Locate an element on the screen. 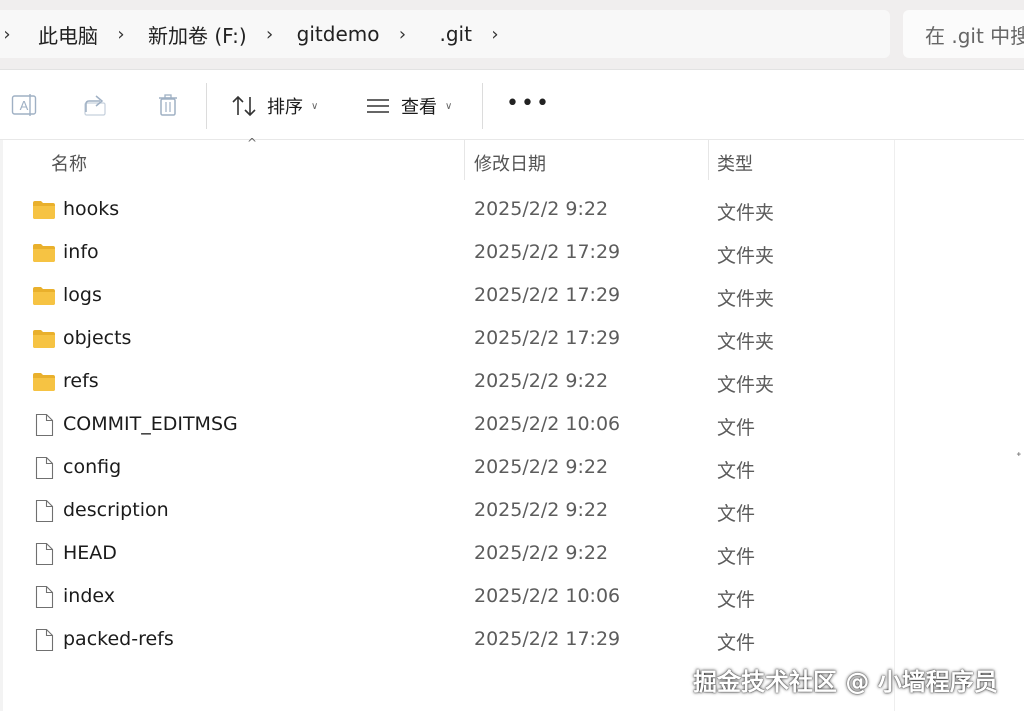 This screenshot has width=1024, height=711. file-name: logs is located at coordinates (82, 295).